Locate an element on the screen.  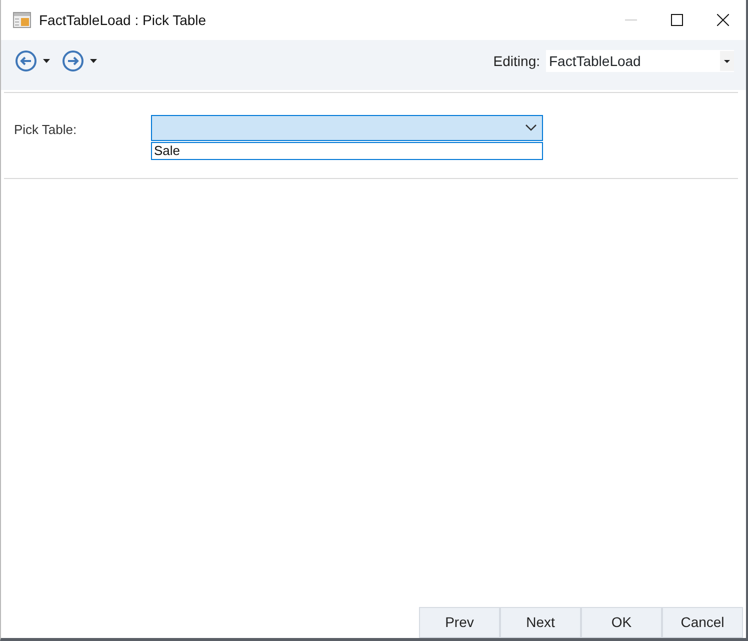
ok-button: OK is located at coordinates (621, 622).